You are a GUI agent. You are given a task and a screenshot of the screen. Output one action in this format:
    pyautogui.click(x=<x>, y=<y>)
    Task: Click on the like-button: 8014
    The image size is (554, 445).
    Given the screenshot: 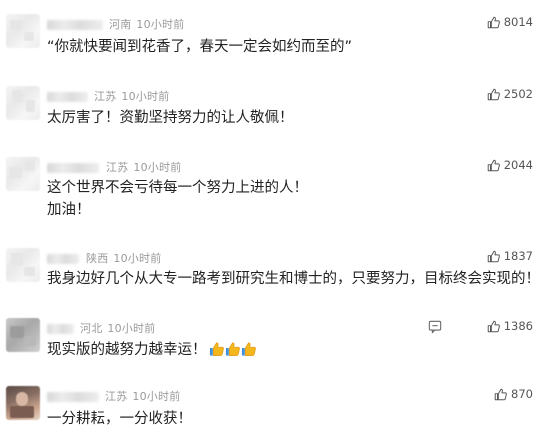 What is the action you would take?
    pyautogui.click(x=510, y=22)
    